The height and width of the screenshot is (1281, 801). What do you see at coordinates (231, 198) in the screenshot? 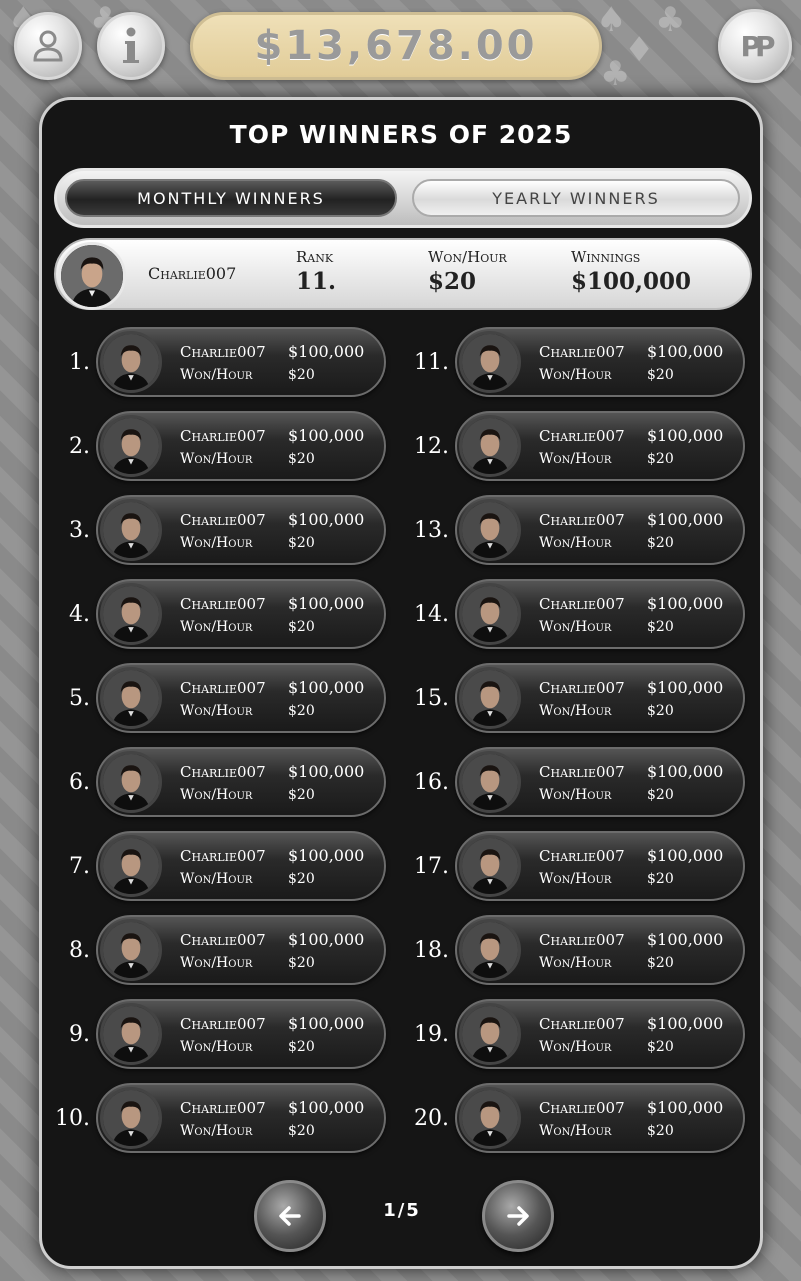
I see `tab-monthly-winners: MONTHLY WINNERS` at bounding box center [231, 198].